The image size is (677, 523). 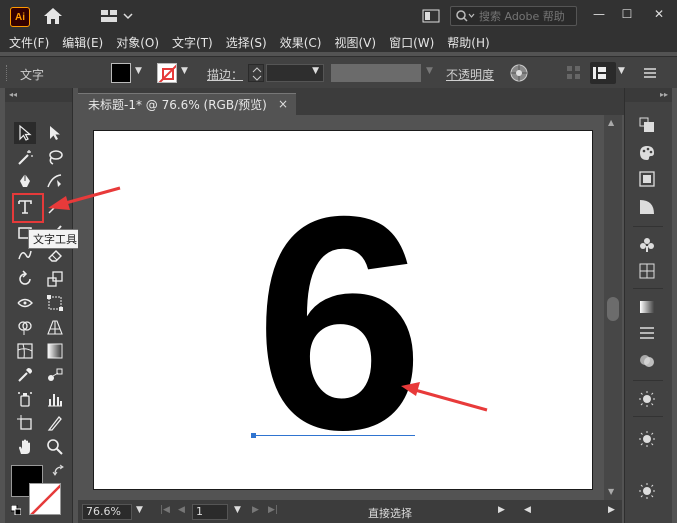 I want to click on menu-file: 文件(F), so click(x=29, y=42).